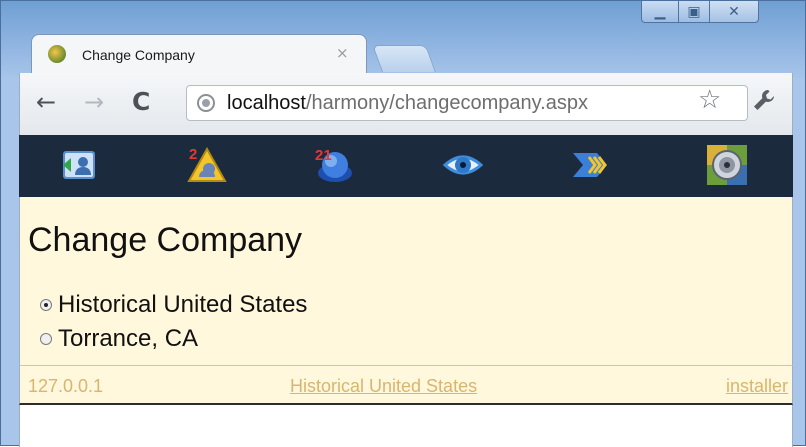  I want to click on back-arrow-icon: ←, so click(46, 102).